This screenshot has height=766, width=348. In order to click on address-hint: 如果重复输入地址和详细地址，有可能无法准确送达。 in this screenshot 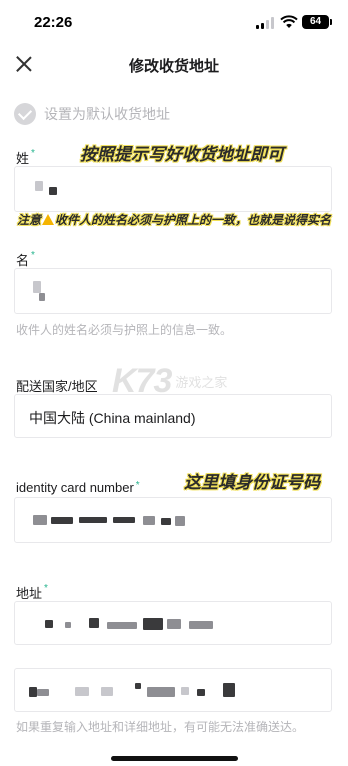, I will do `click(160, 727)`.